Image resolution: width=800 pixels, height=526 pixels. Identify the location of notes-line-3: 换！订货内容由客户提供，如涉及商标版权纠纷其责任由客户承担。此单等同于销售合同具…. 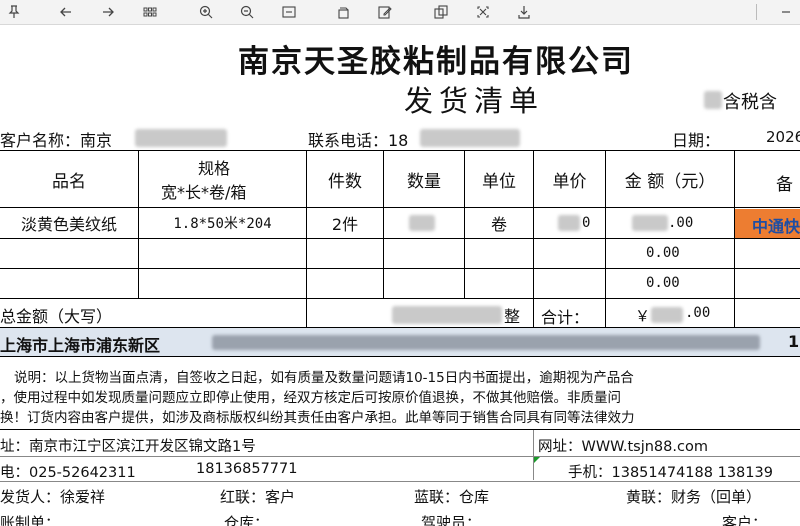
(317, 418).